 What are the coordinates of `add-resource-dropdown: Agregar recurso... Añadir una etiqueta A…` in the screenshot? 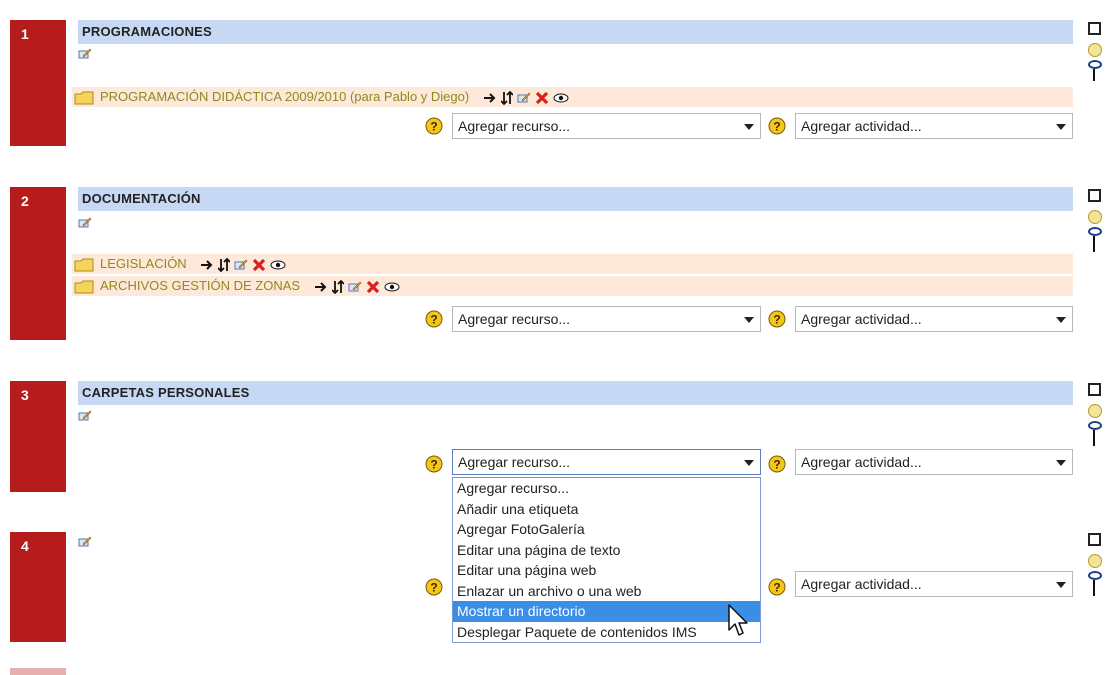 It's located at (606, 560).